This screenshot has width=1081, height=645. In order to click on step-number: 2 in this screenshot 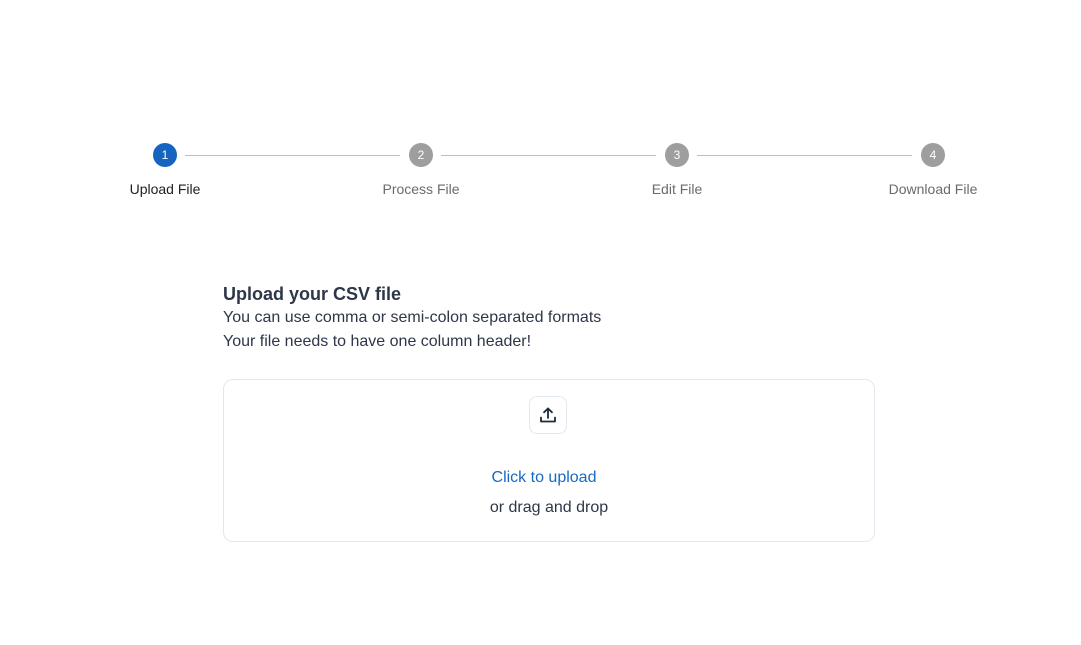, I will do `click(421, 155)`.